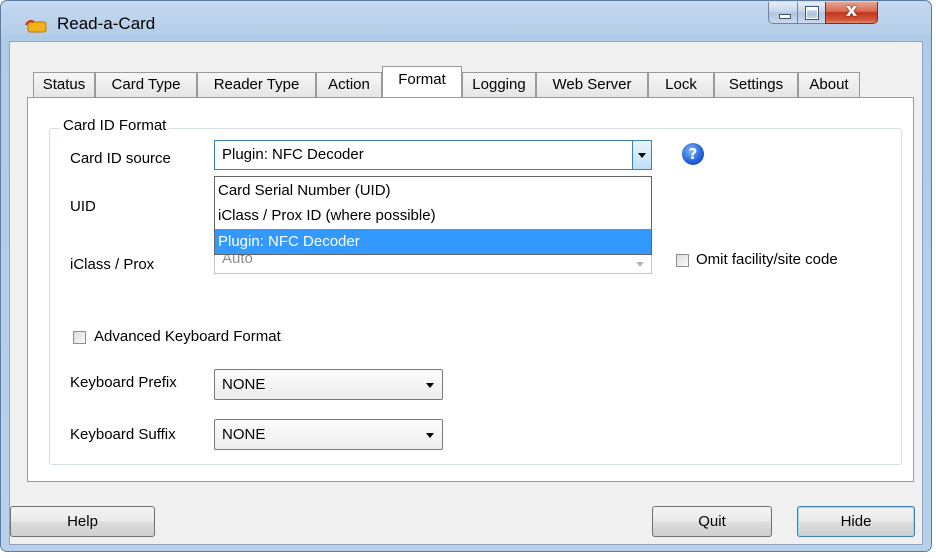  I want to click on tab-label: Format, so click(422, 79).